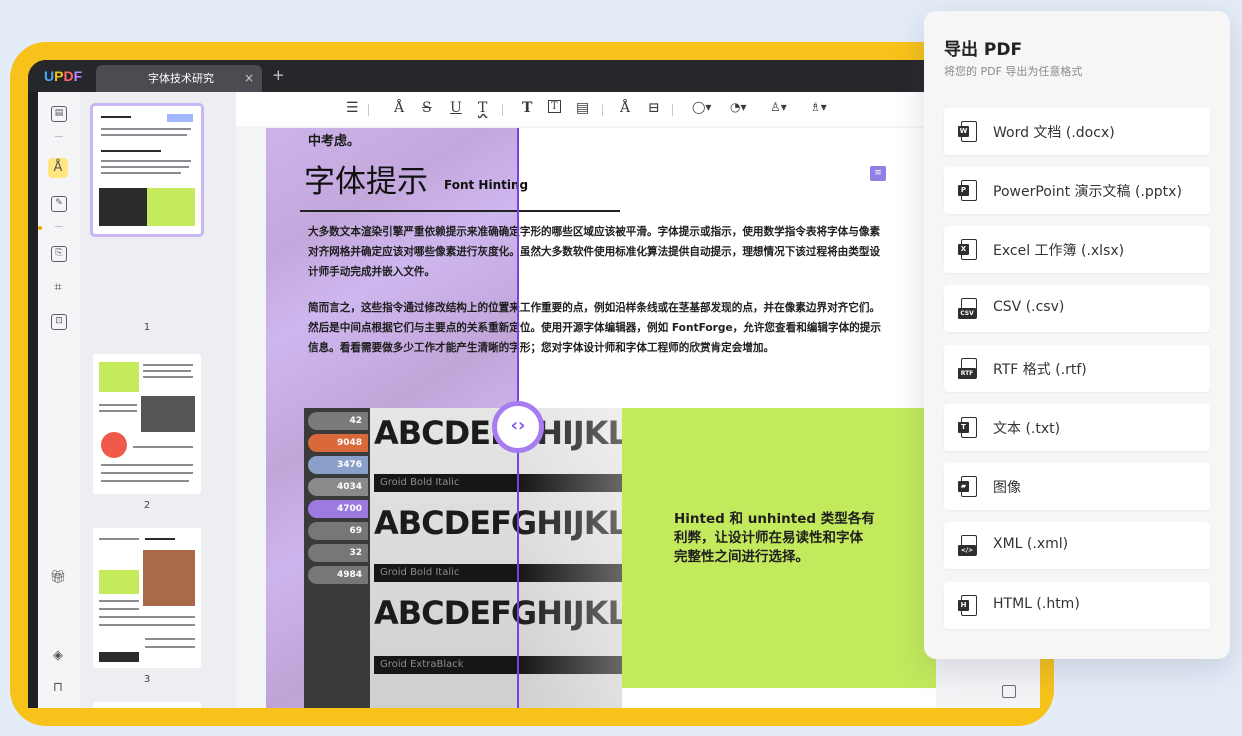 This screenshot has height=736, width=1242. I want to click on rtf-icon: RTF, so click(968, 369).